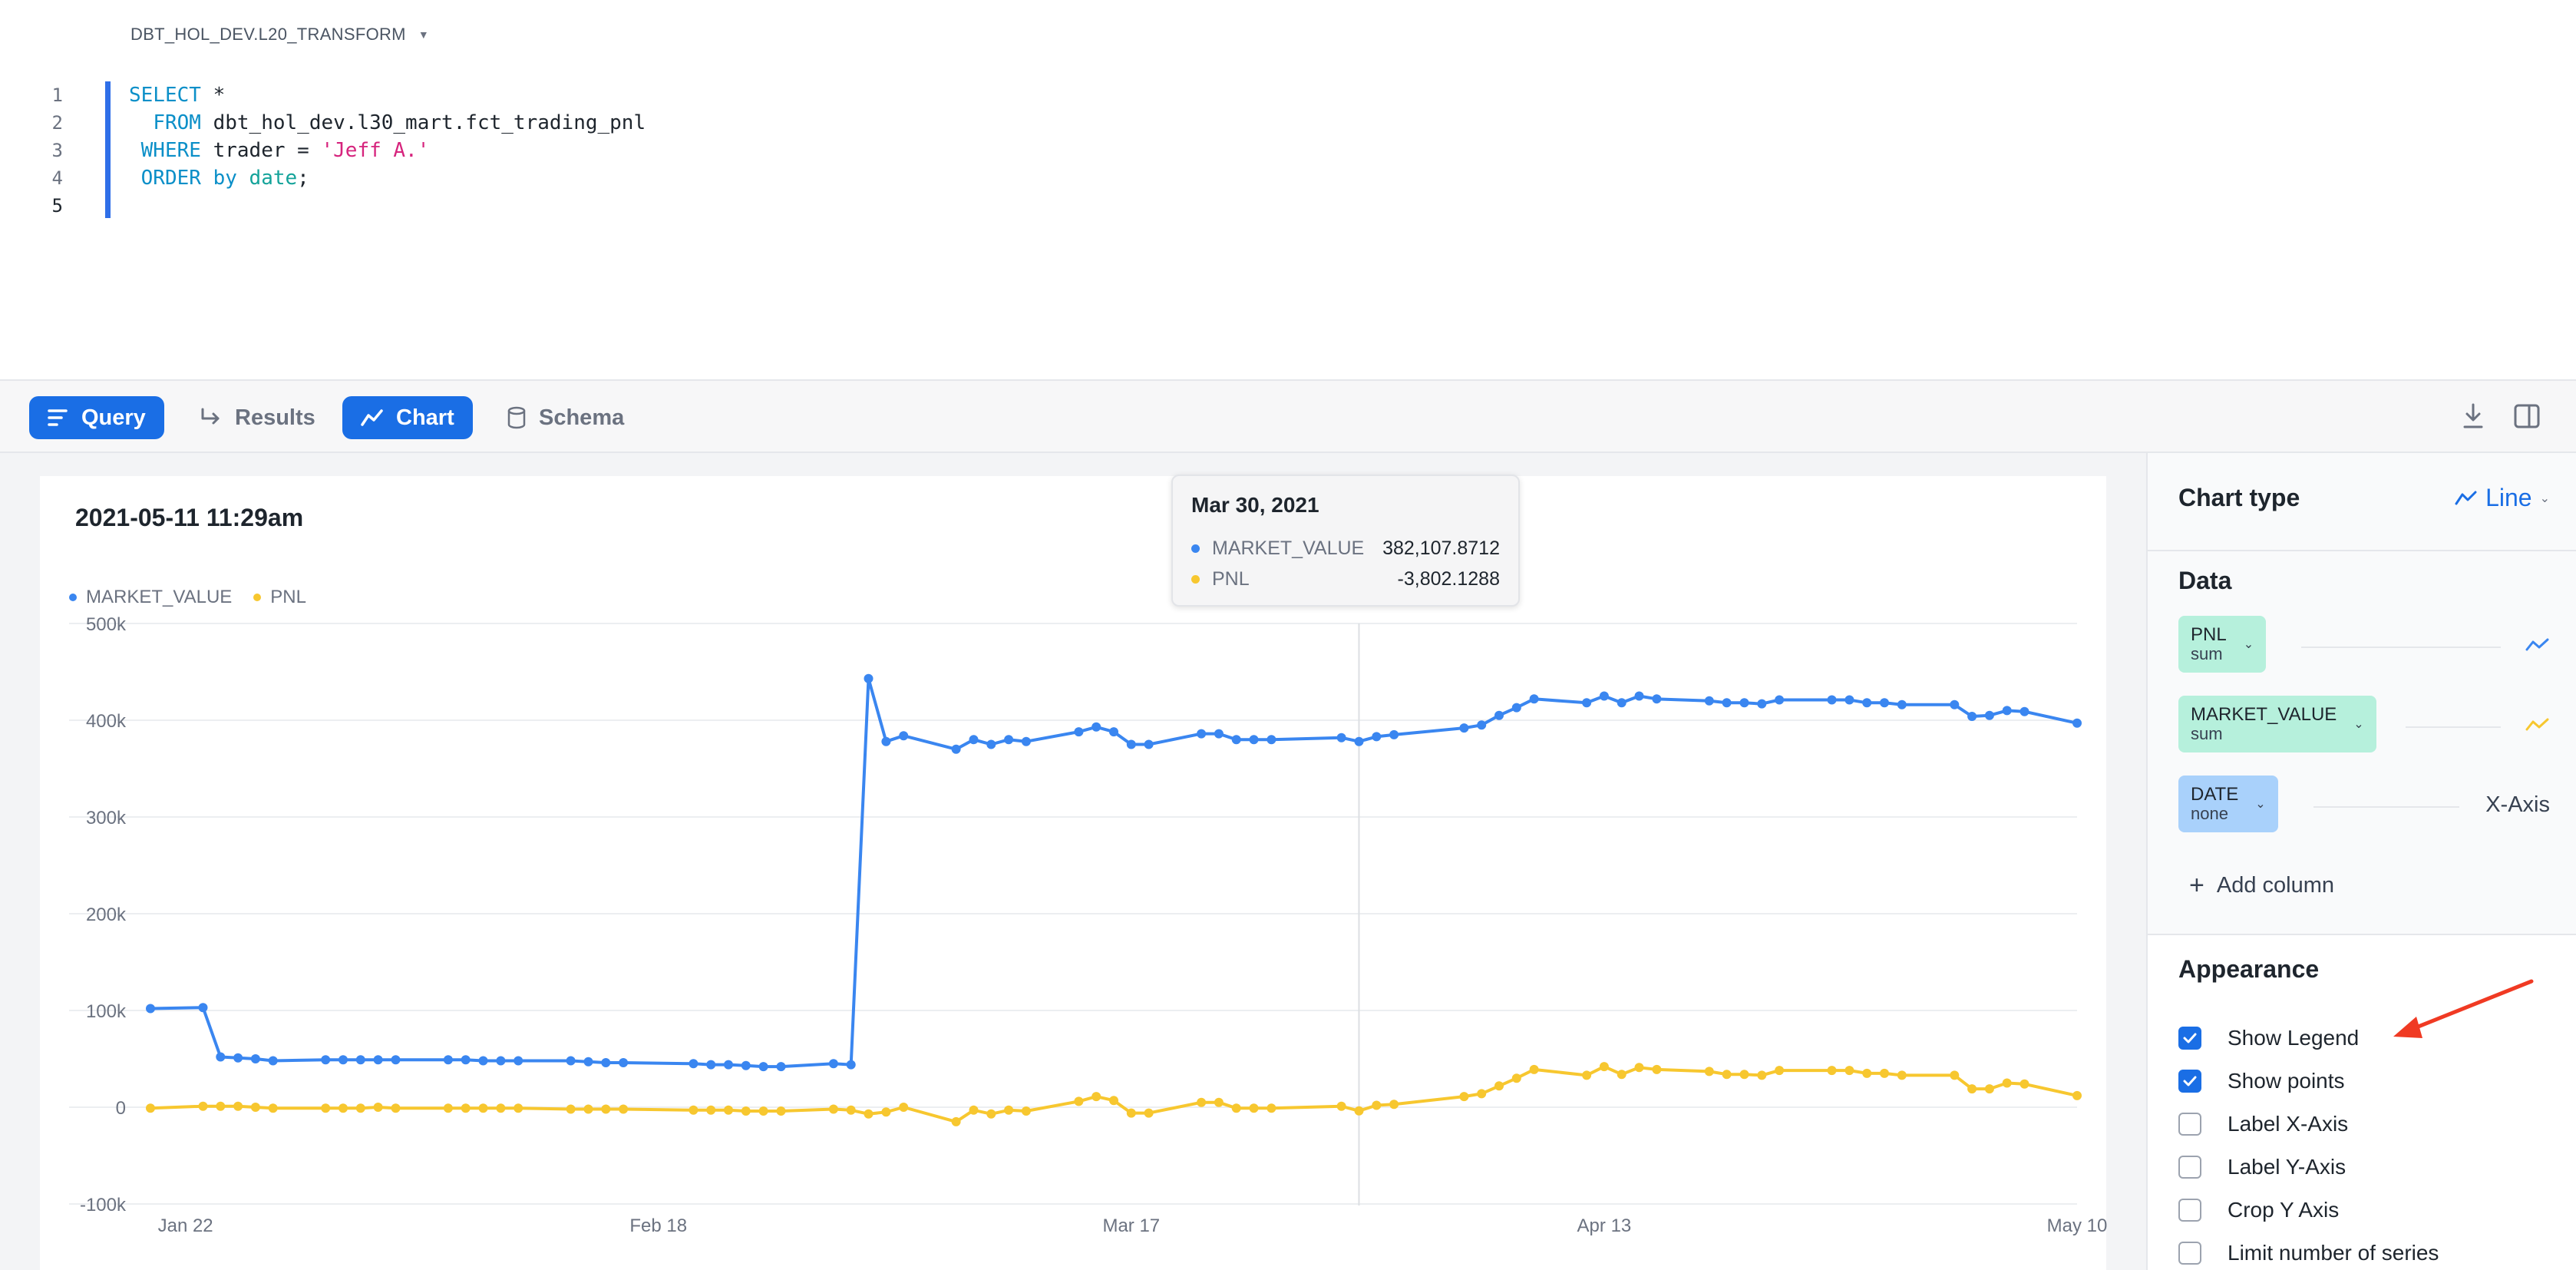 The image size is (2576, 1270). I want to click on y-tick-label: -100k, so click(103, 1205).